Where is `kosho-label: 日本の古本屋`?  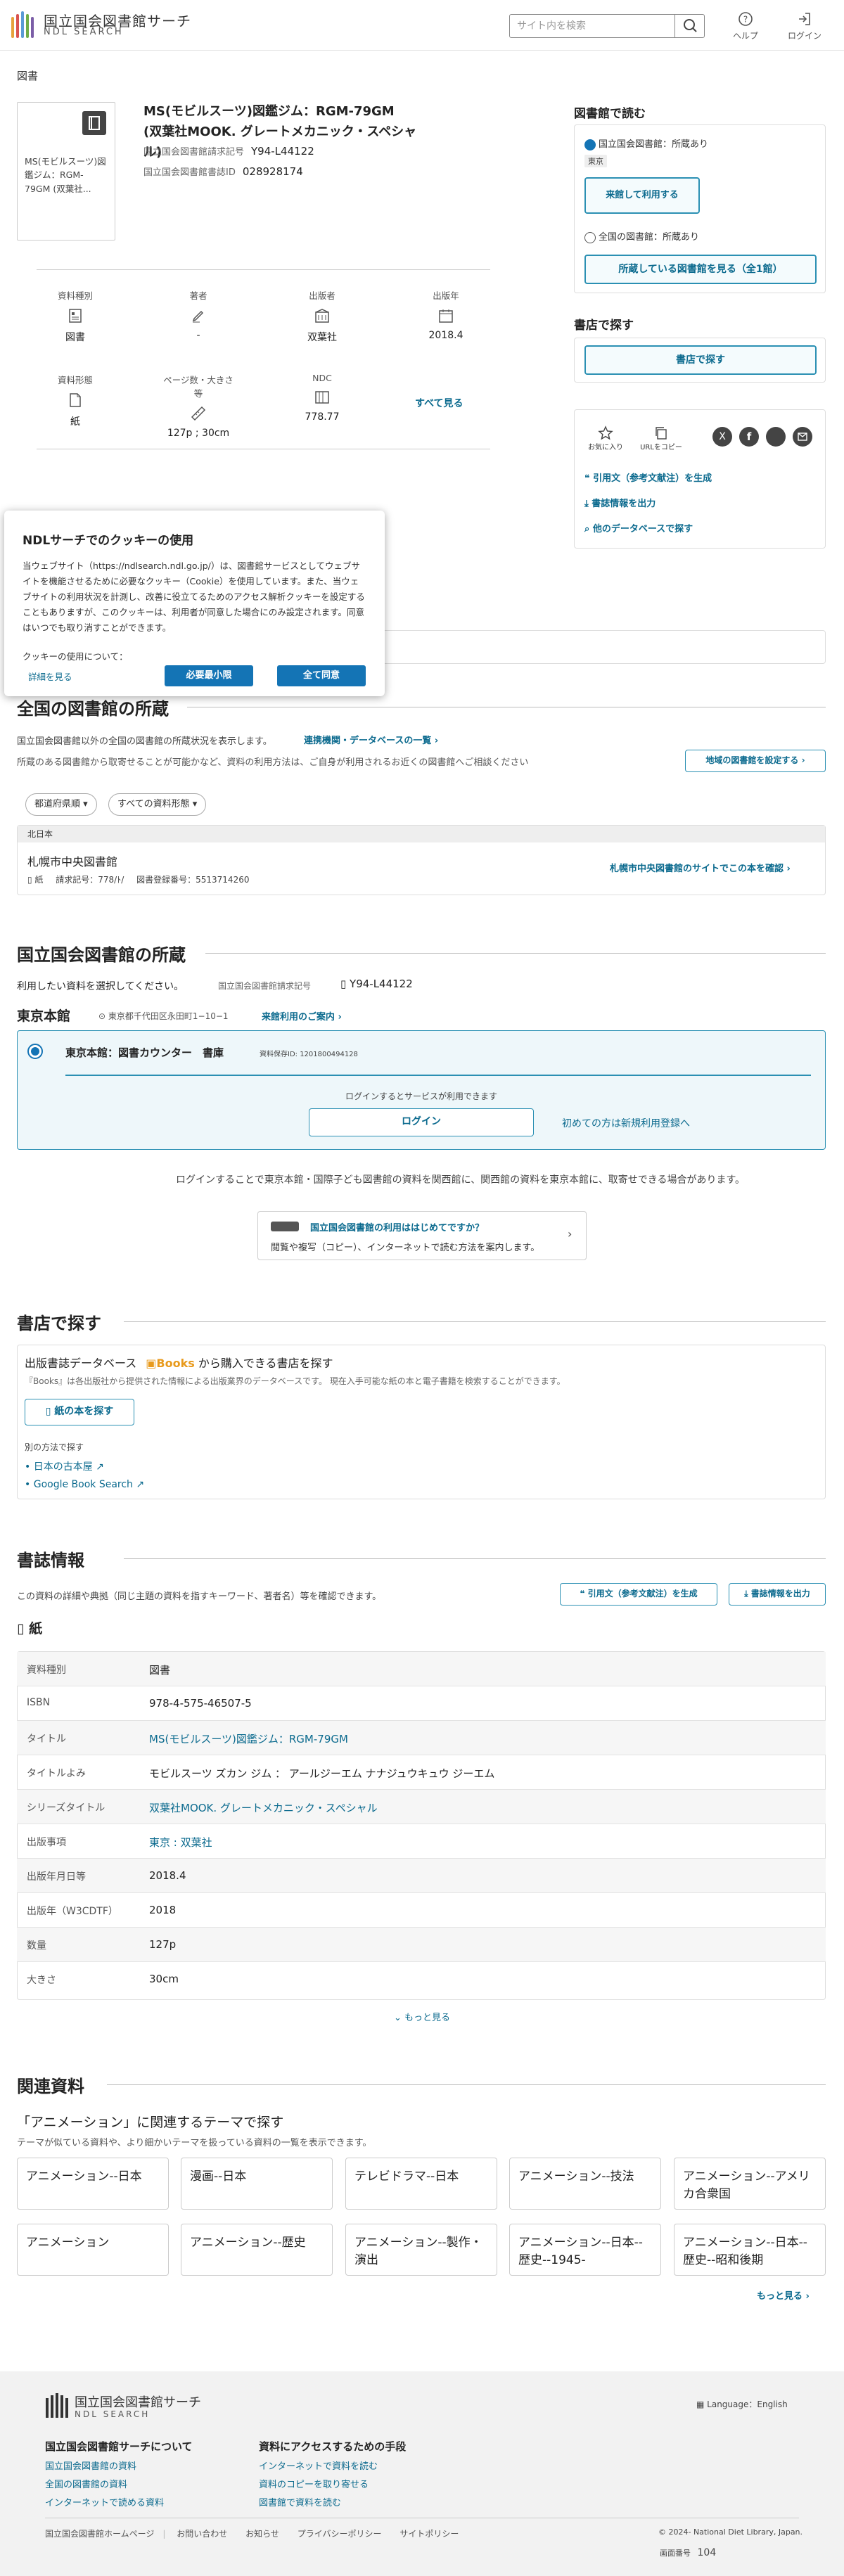 kosho-label: 日本の古本屋 is located at coordinates (63, 1467).